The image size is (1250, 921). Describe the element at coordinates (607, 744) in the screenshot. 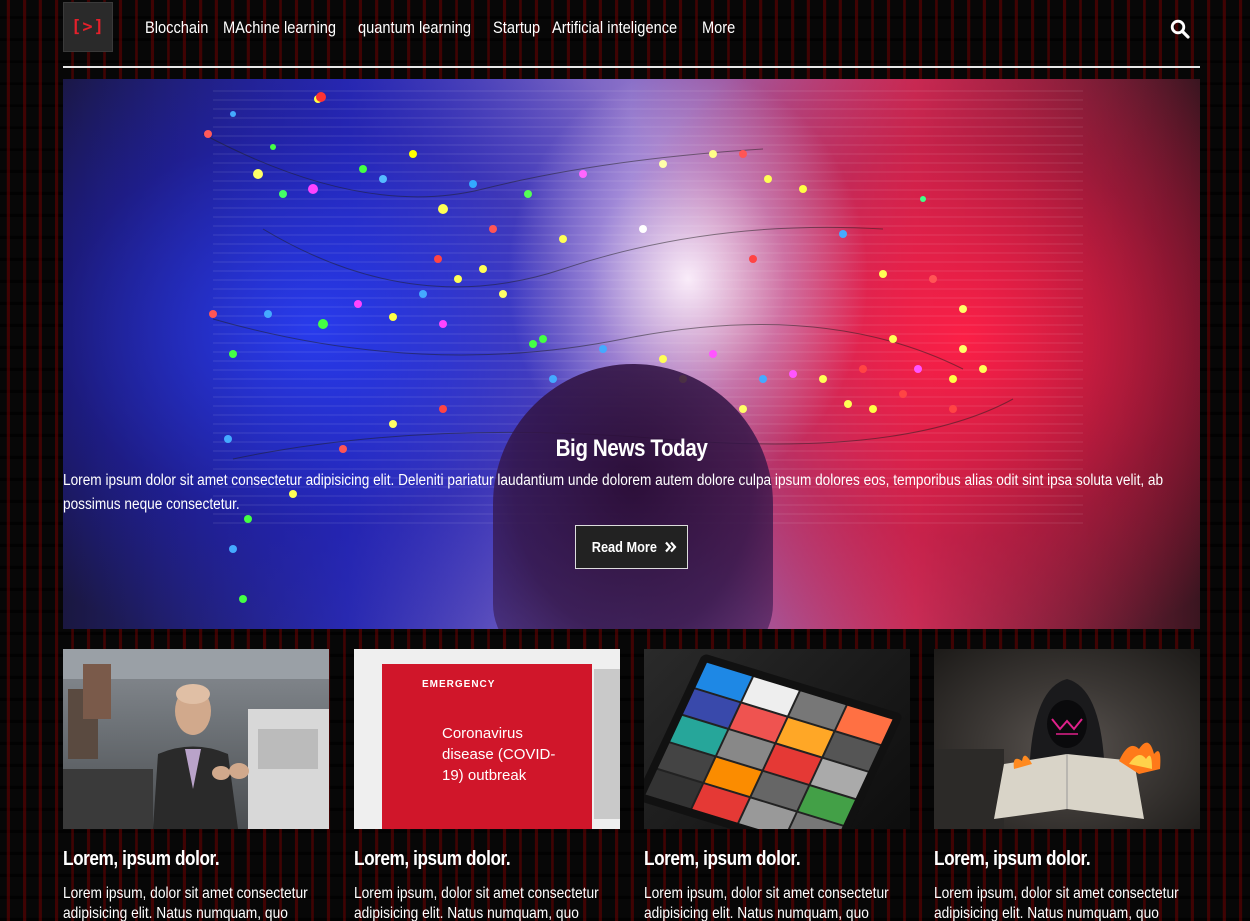

I see `side-sign` at that location.